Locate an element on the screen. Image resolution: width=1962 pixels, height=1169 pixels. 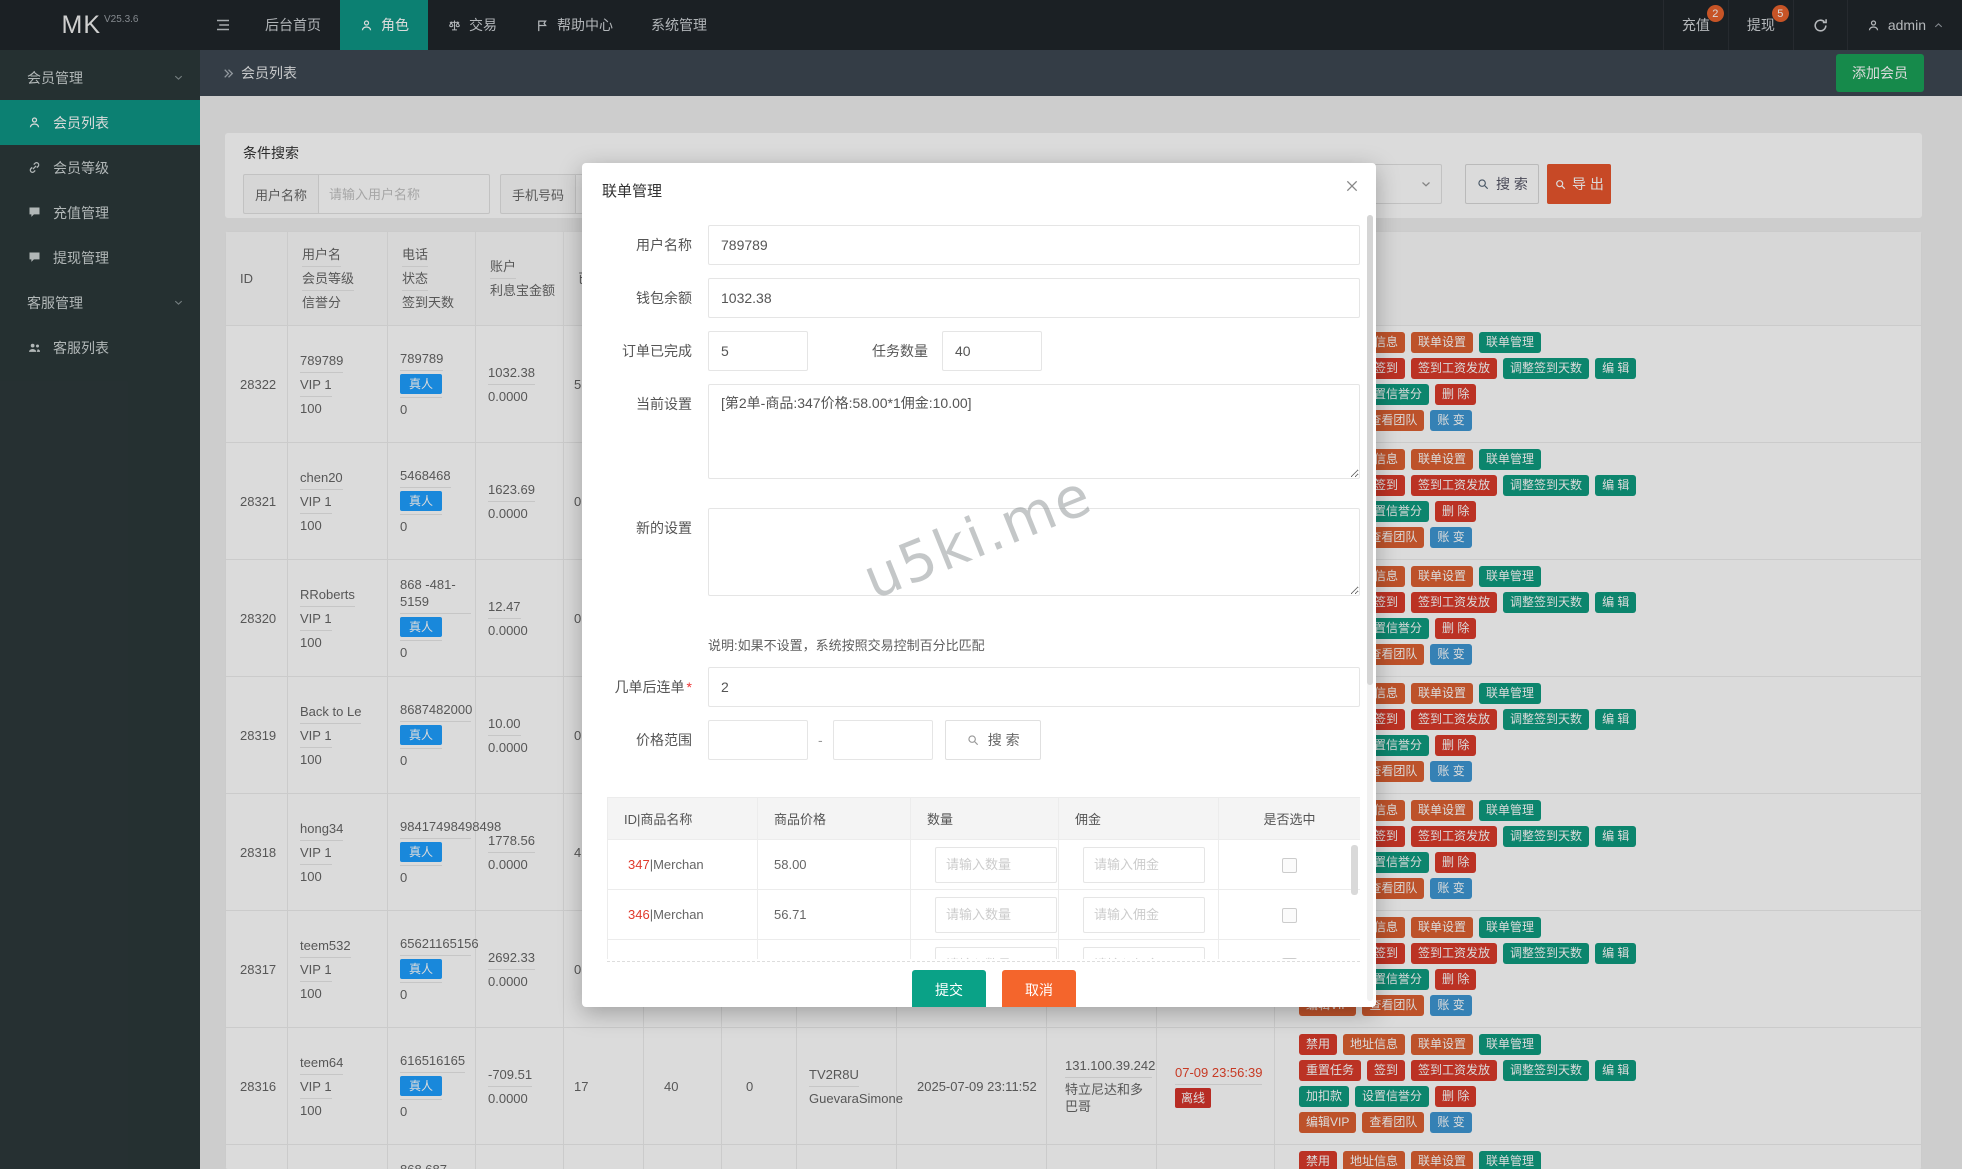
product-price: 58.00 is located at coordinates (834, 864).